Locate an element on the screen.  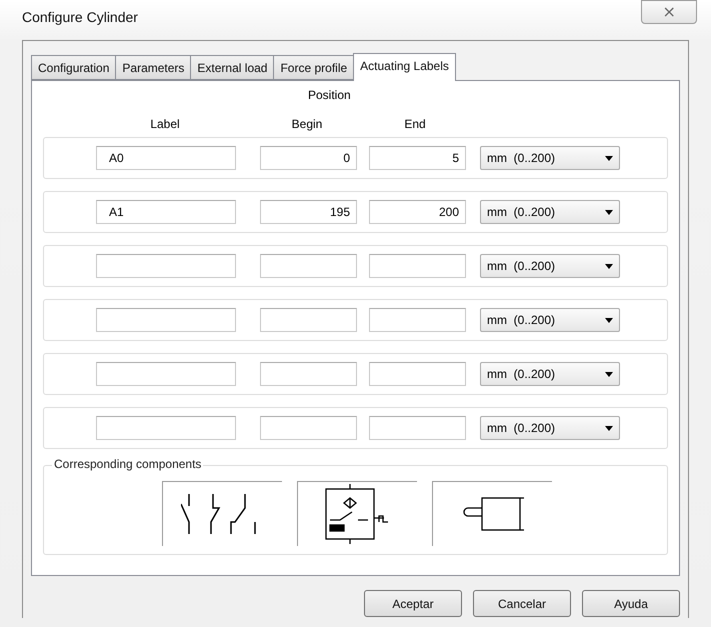
group-header: Position is located at coordinates (329, 95).